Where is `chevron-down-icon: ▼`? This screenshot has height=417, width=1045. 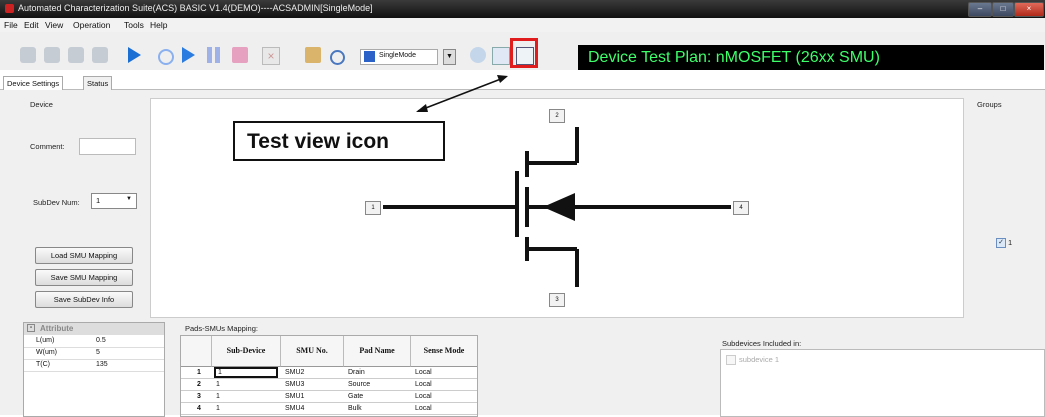 chevron-down-icon: ▼ is located at coordinates (129, 199).